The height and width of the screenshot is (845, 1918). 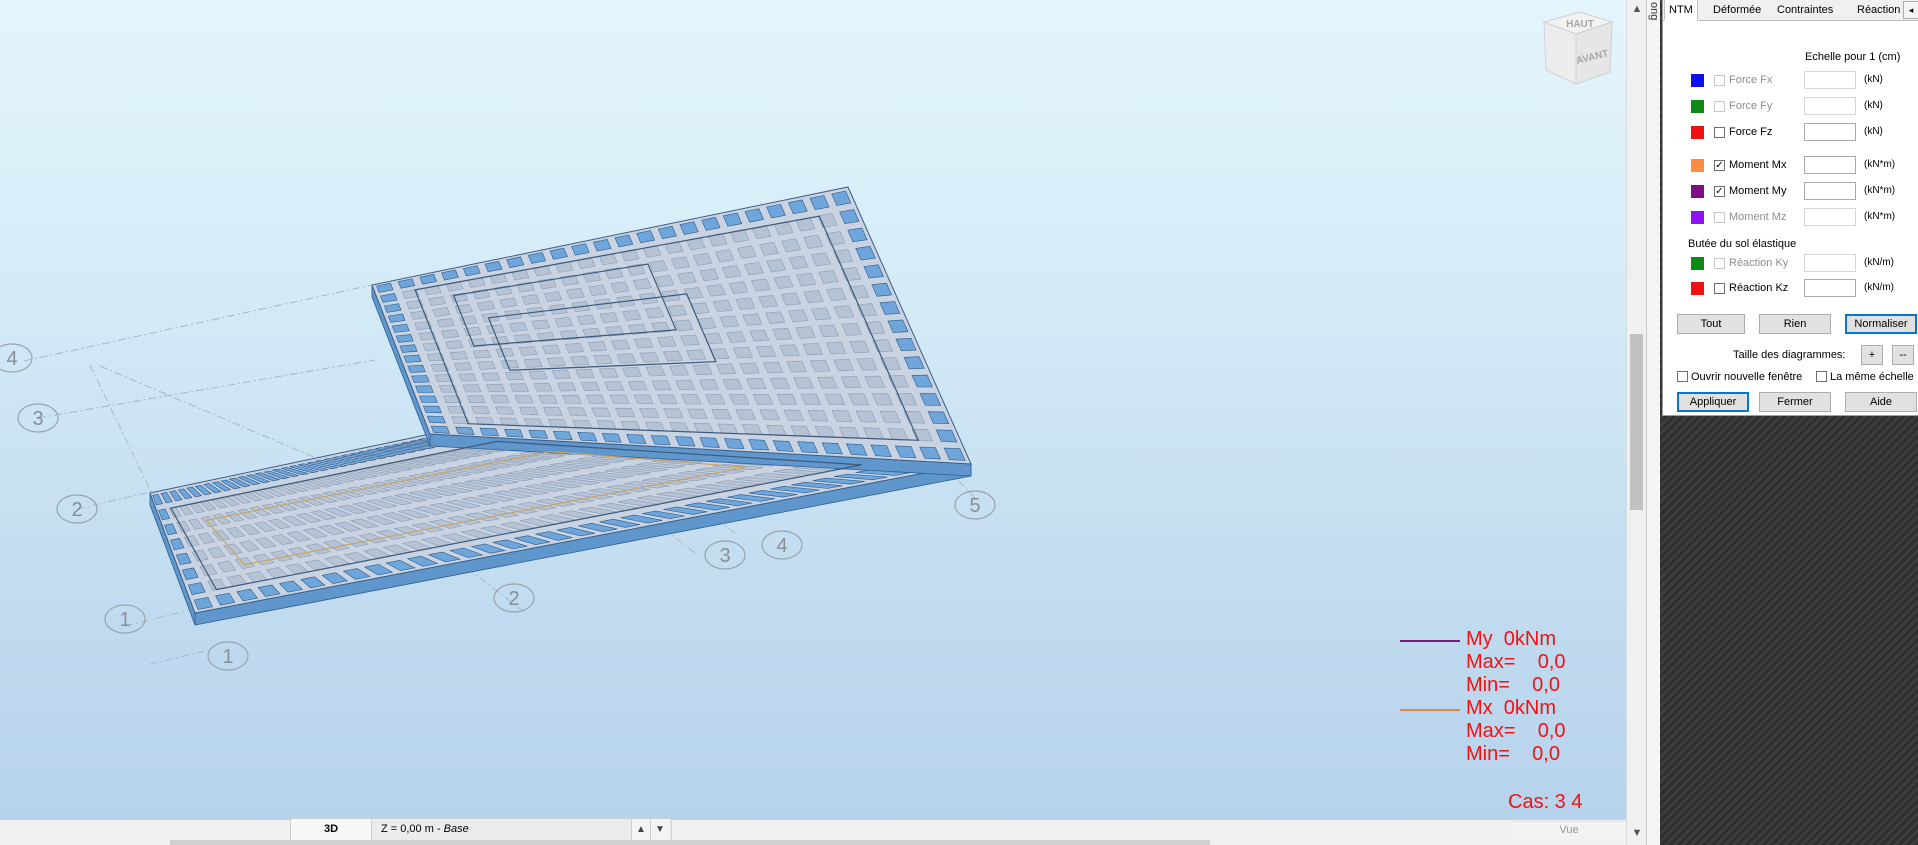 I want to click on open-new-window-option: Ouvrir nouvelle fenêtre, so click(x=1739, y=377).